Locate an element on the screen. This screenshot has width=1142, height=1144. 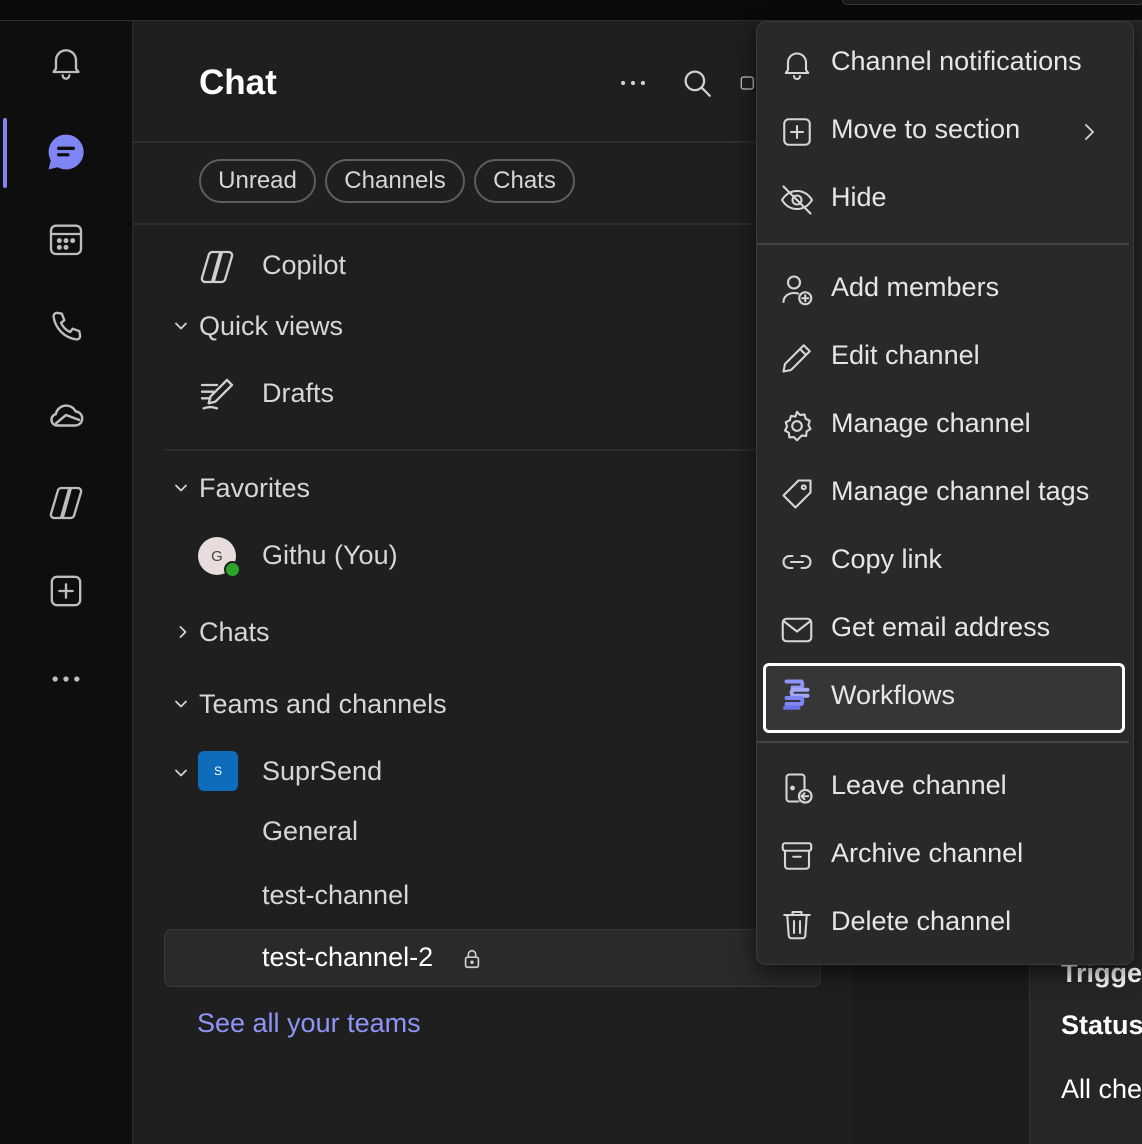
menu-item-channel-notifications: Channel notifications is located at coordinates (944, 64).